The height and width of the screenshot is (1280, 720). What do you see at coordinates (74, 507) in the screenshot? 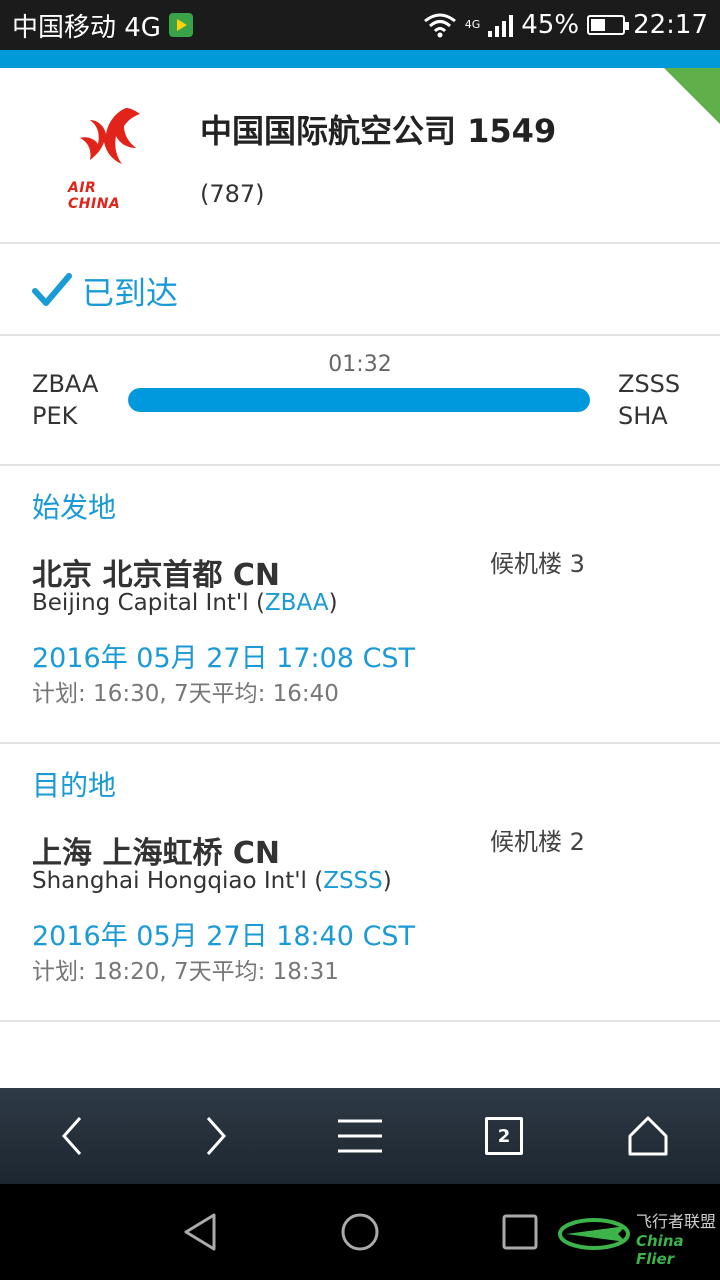
I see `origin-heading: 始发地` at bounding box center [74, 507].